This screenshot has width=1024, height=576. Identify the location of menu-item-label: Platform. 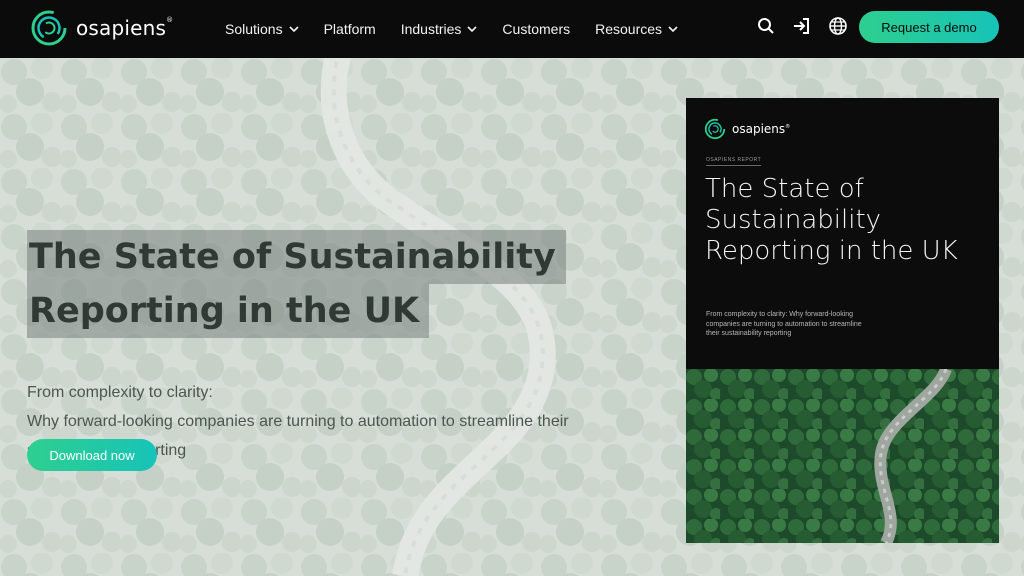
(349, 29).